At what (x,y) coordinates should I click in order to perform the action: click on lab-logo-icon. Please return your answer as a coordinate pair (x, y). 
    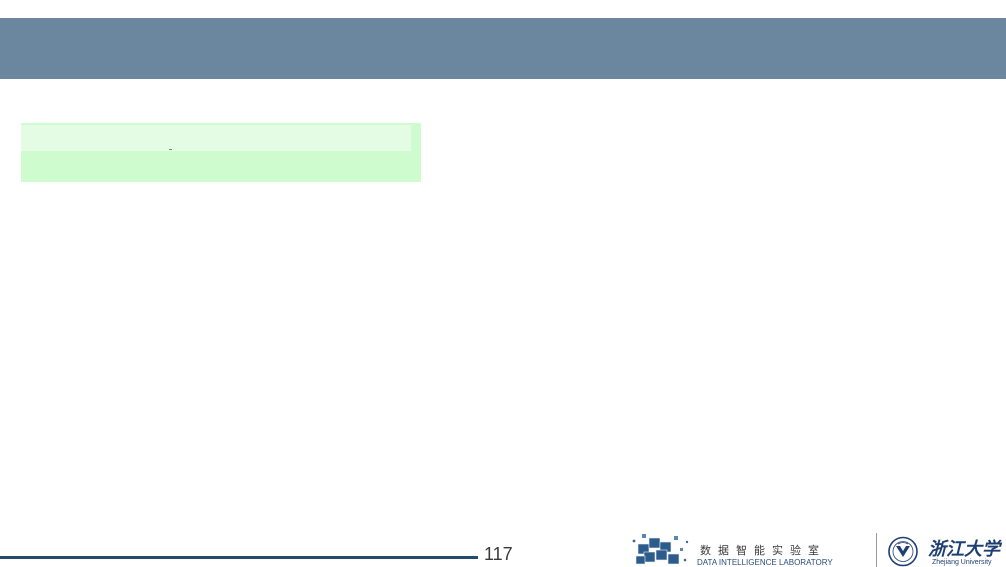
    Looking at the image, I should click on (660, 549).